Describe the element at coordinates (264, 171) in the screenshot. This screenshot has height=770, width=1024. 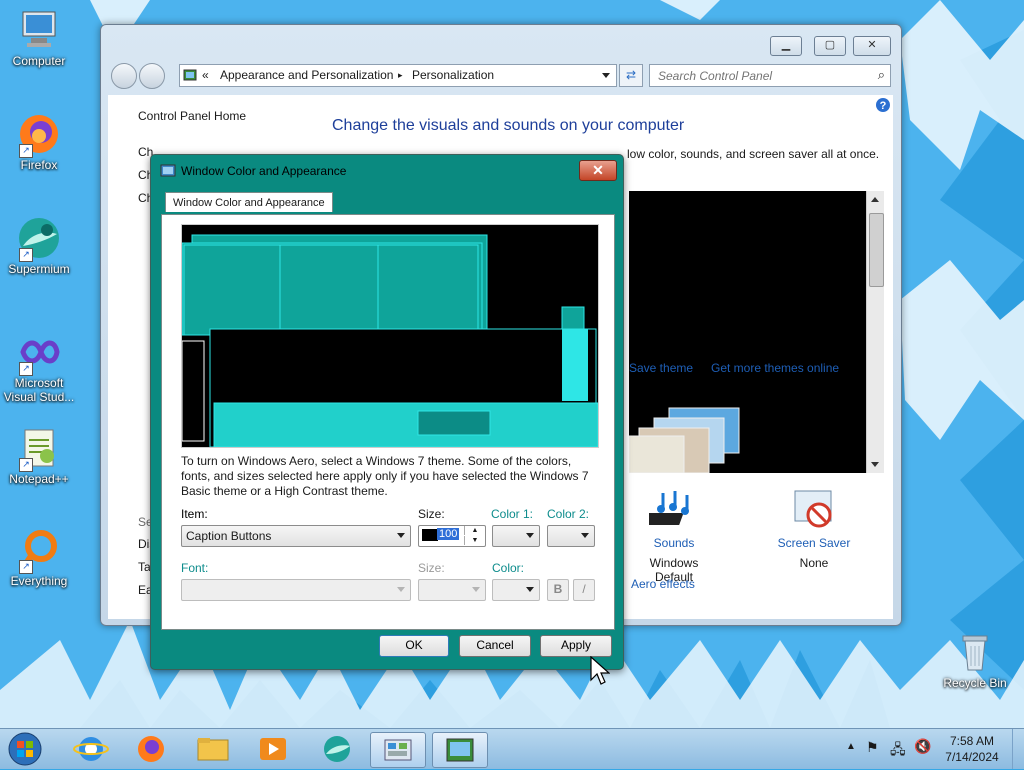
I see `dialog-title: Window Color and Appearance` at that location.